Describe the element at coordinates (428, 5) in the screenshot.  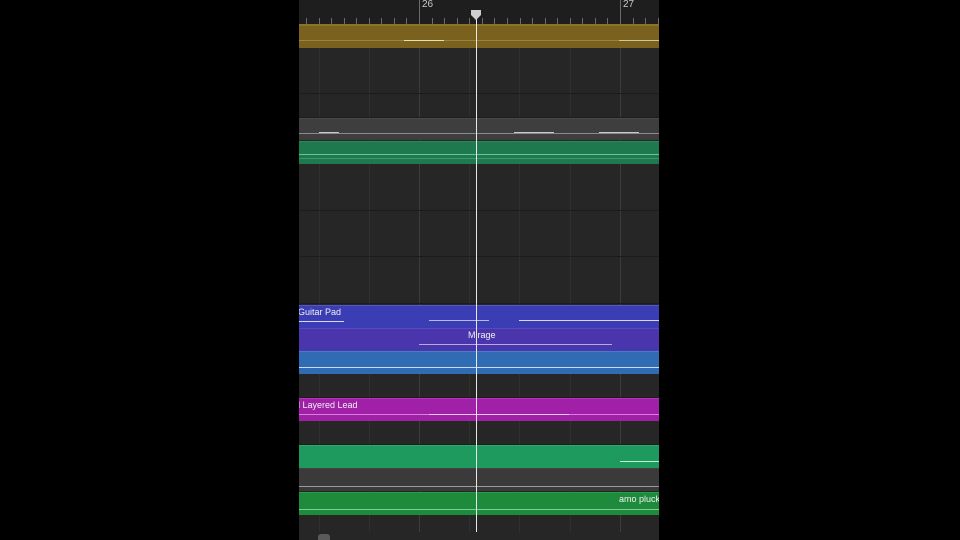
I see `bar-number-26: 26` at that location.